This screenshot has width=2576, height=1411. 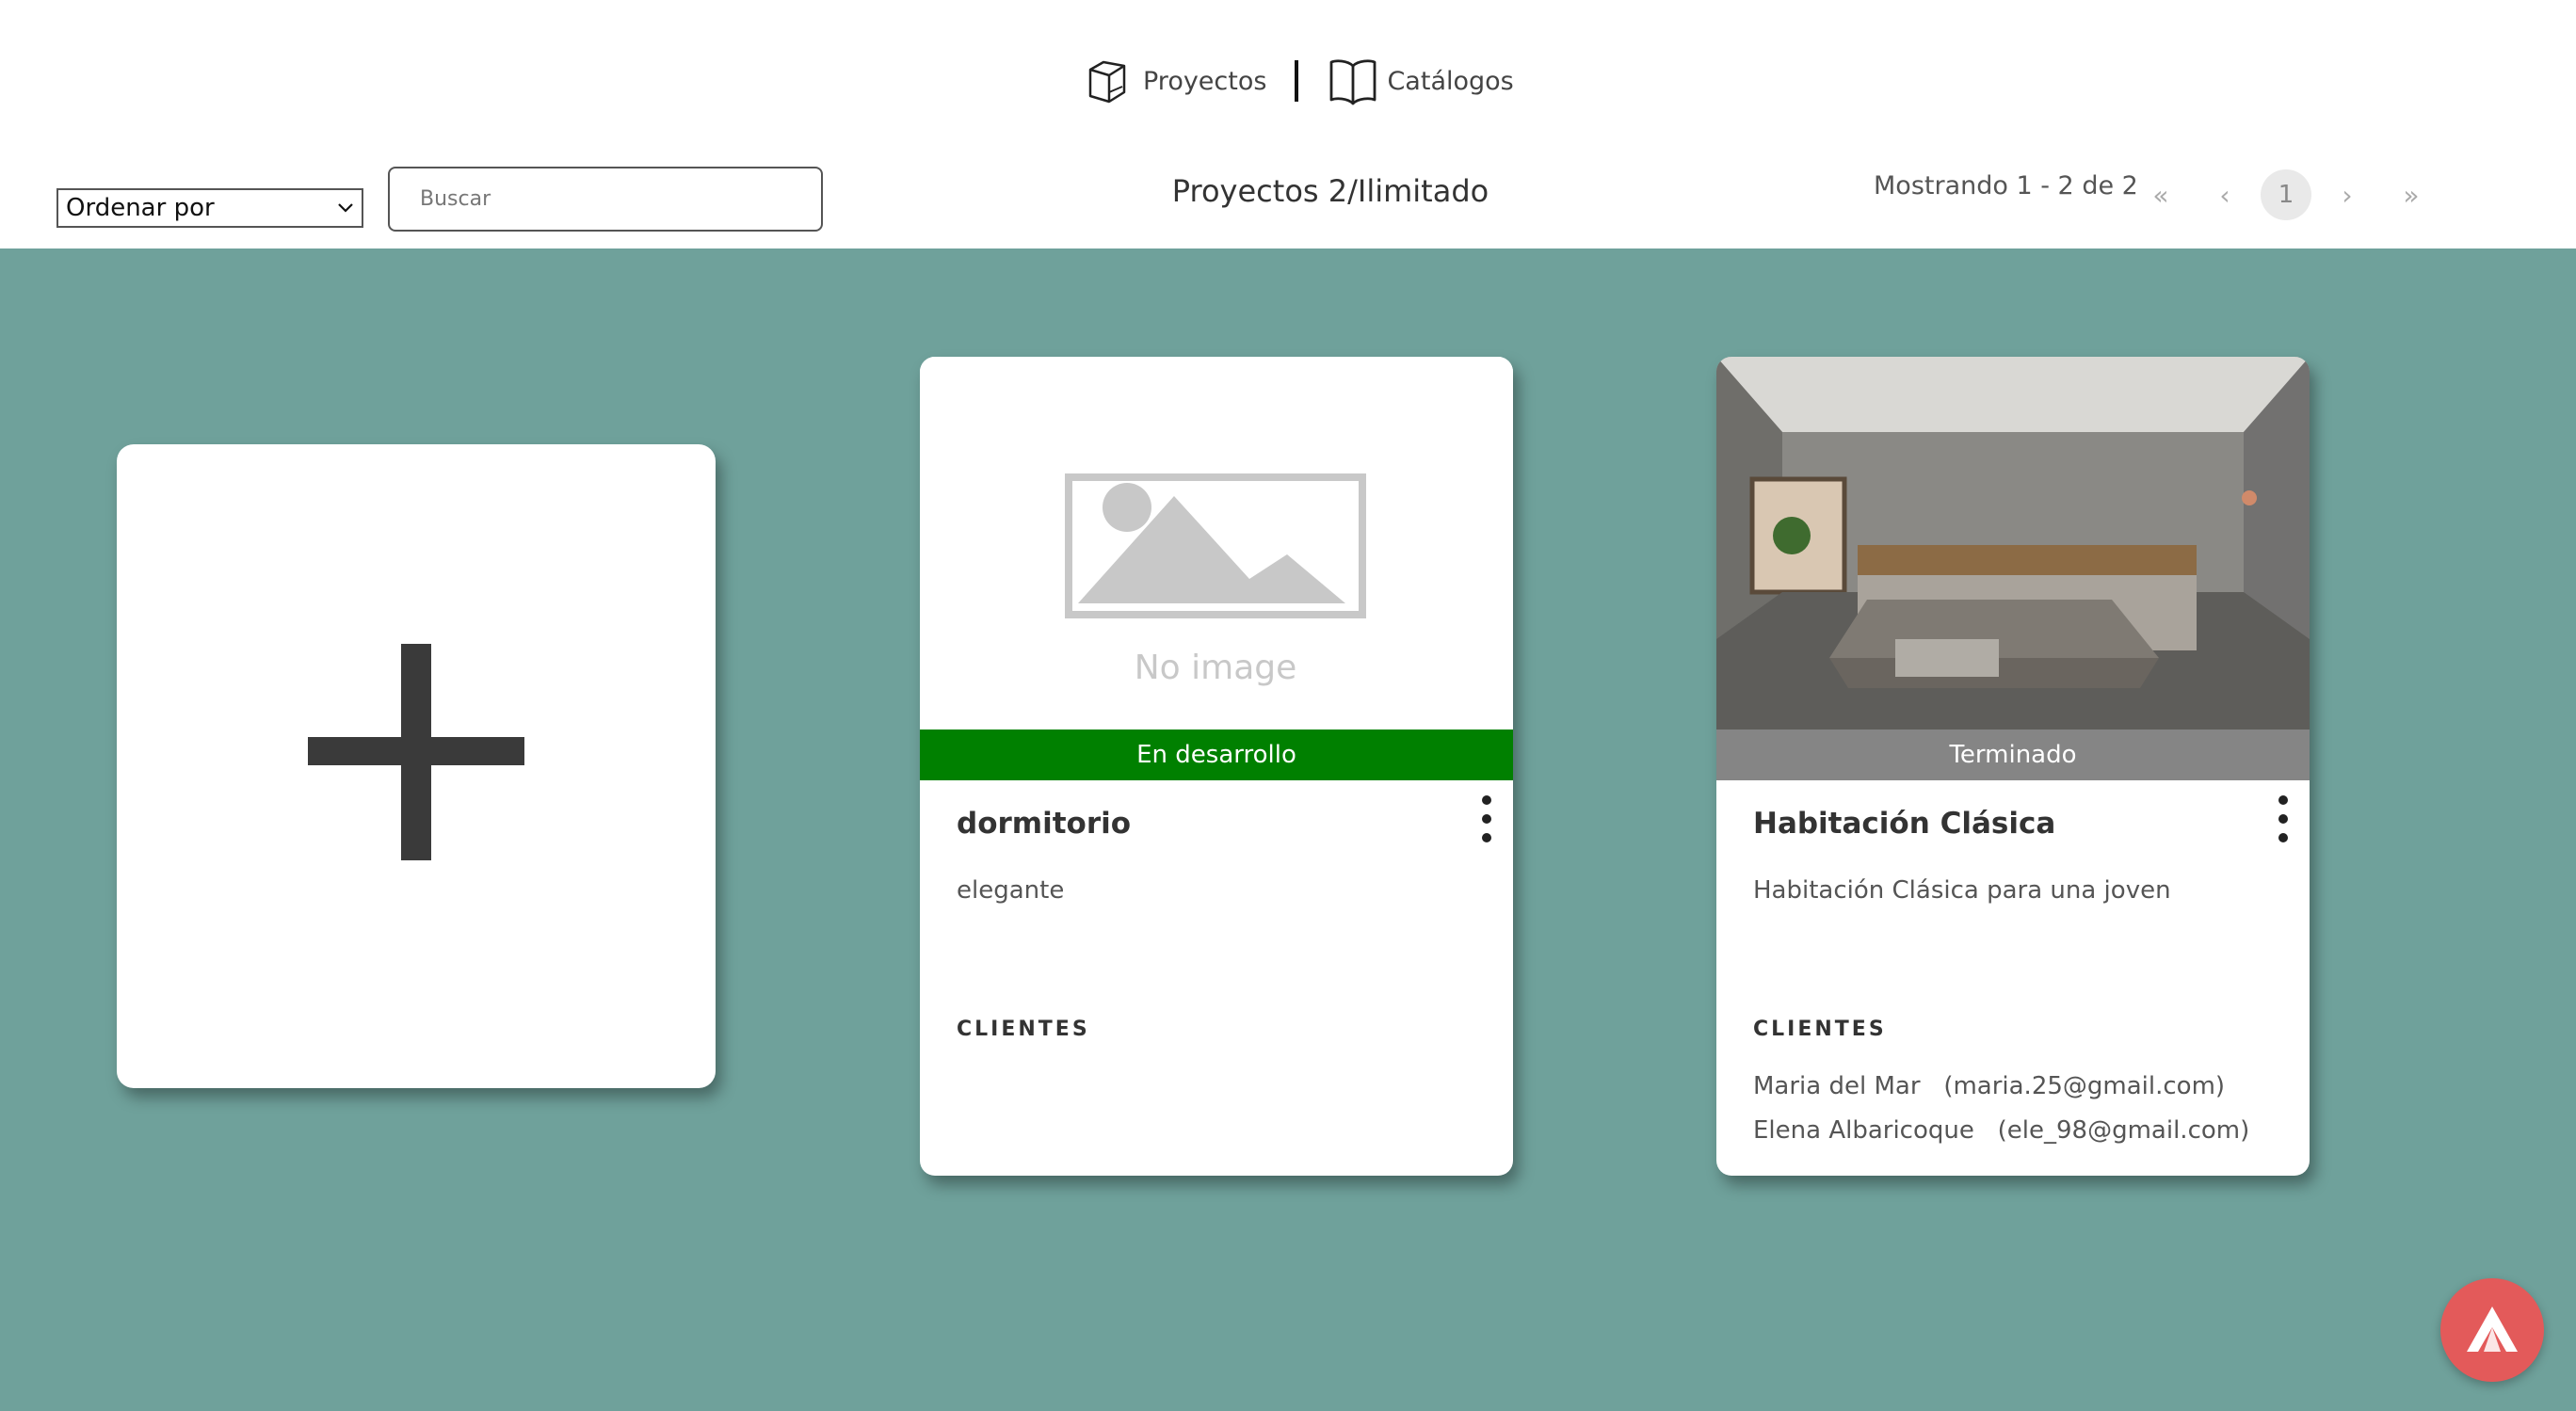 I want to click on card-title: Habitación Clásica, so click(x=1904, y=824).